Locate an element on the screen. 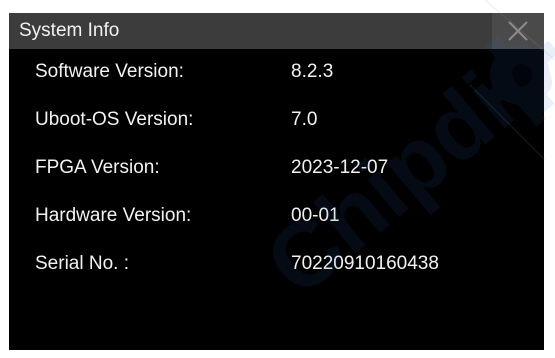  serial-no-label: Serial No. : is located at coordinates (82, 263).